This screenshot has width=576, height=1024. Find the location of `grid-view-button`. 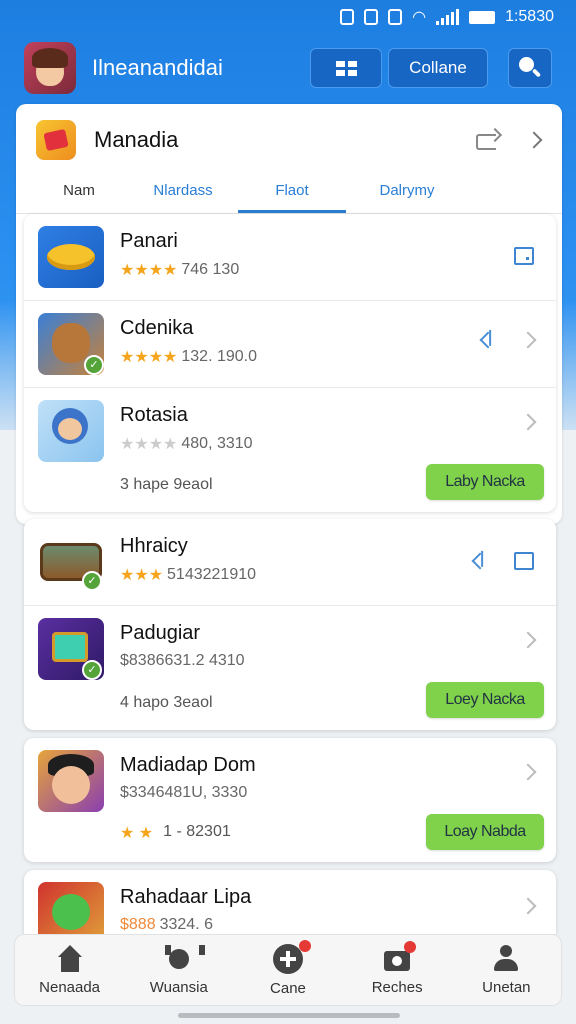

grid-view-button is located at coordinates (346, 68).